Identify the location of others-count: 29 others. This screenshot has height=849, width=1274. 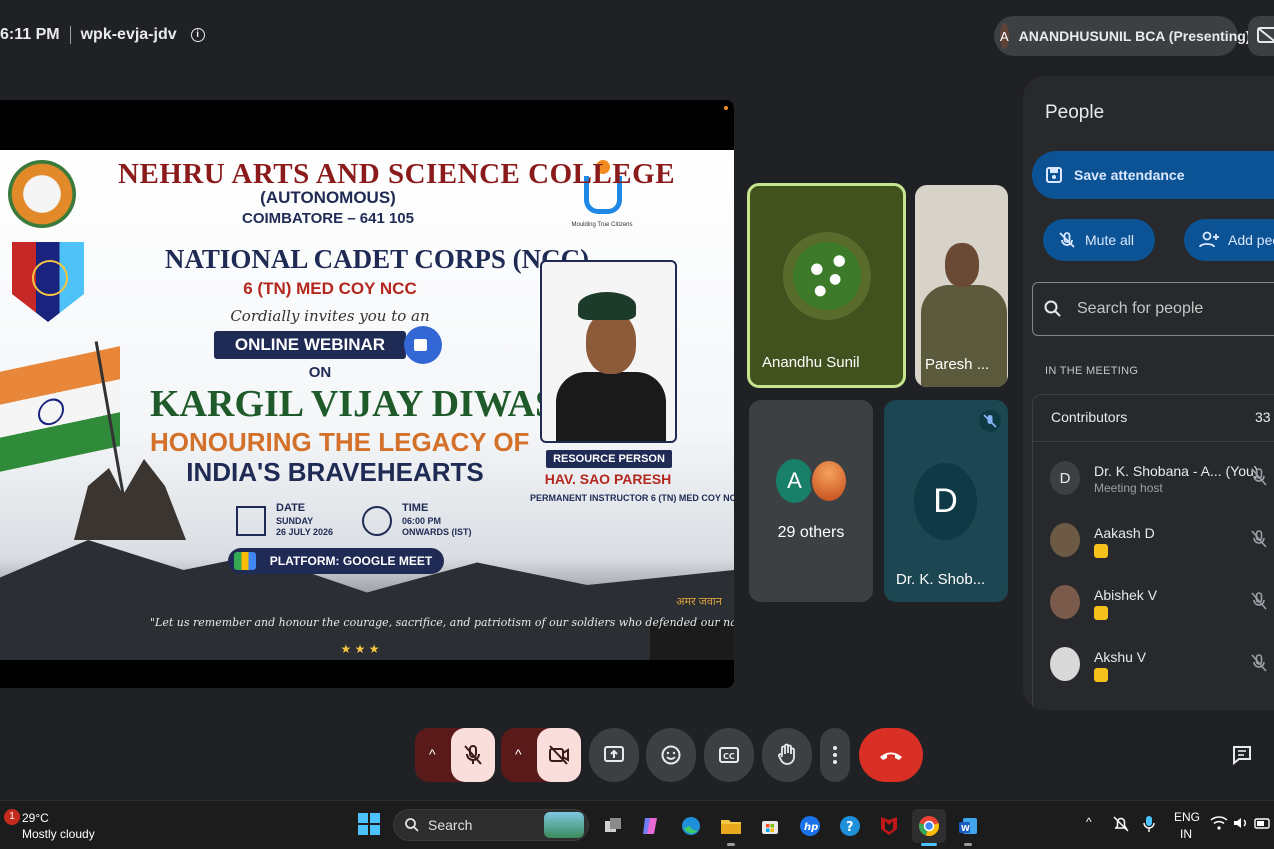
(811, 532).